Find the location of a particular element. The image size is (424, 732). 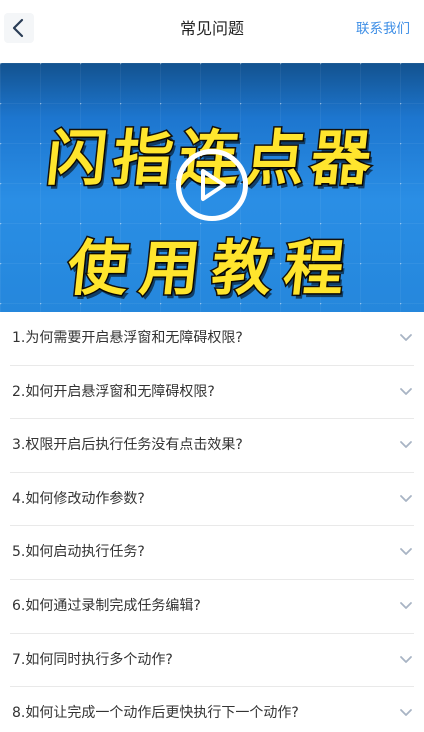

faq-question-text: 5.如何启动执行任务? is located at coordinates (78, 552).